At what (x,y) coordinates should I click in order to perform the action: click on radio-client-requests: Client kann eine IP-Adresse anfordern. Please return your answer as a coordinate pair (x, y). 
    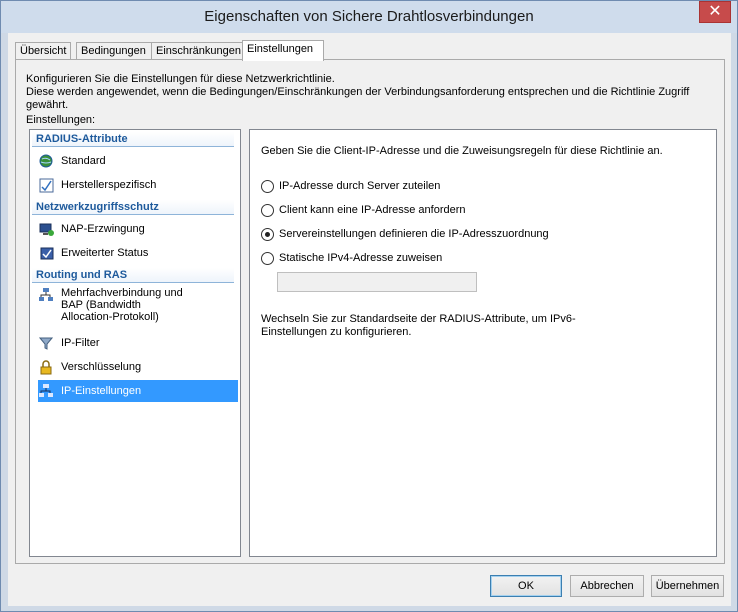
    Looking at the image, I should click on (363, 210).